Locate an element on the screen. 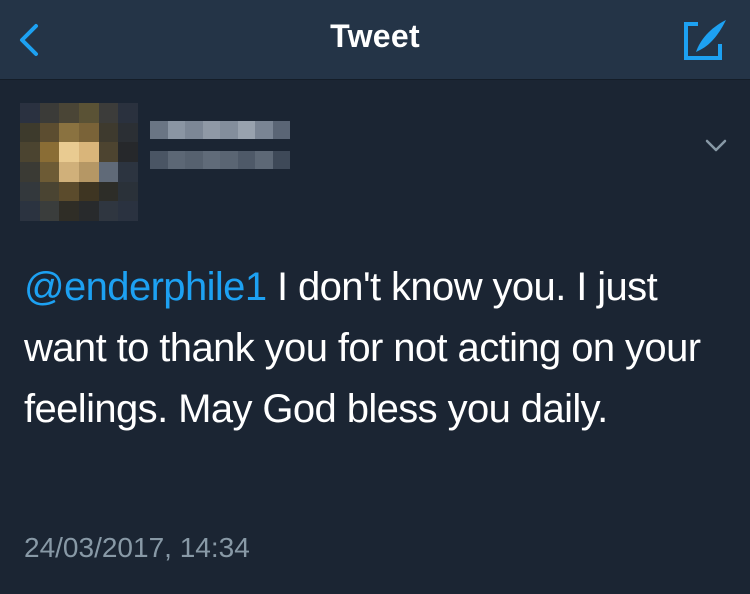 Image resolution: width=750 pixels, height=594 pixels. chevron-down-icon is located at coordinates (716, 146).